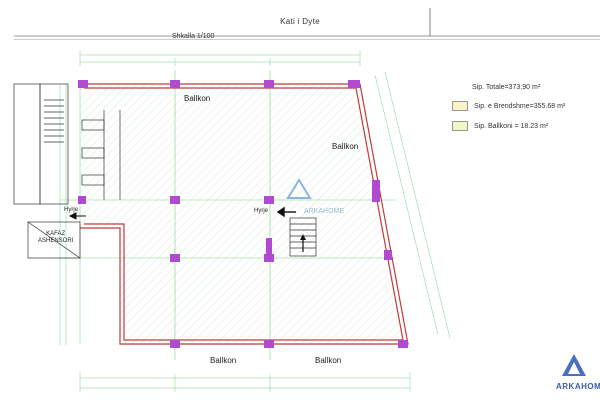 The image size is (600, 400). What do you see at coordinates (56, 237) in the screenshot?
I see `label-elevator: KAFAZ ASHENSORI` at bounding box center [56, 237].